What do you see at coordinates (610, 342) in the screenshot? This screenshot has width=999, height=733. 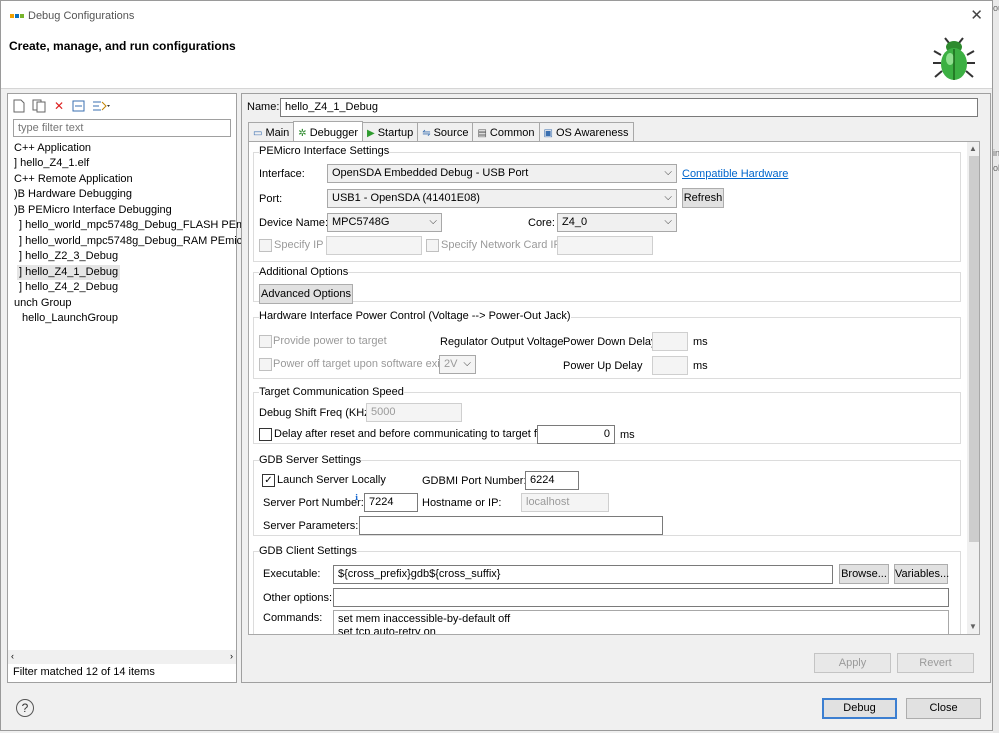 I see `power-down-delay-label: Power Down Delay` at bounding box center [610, 342].